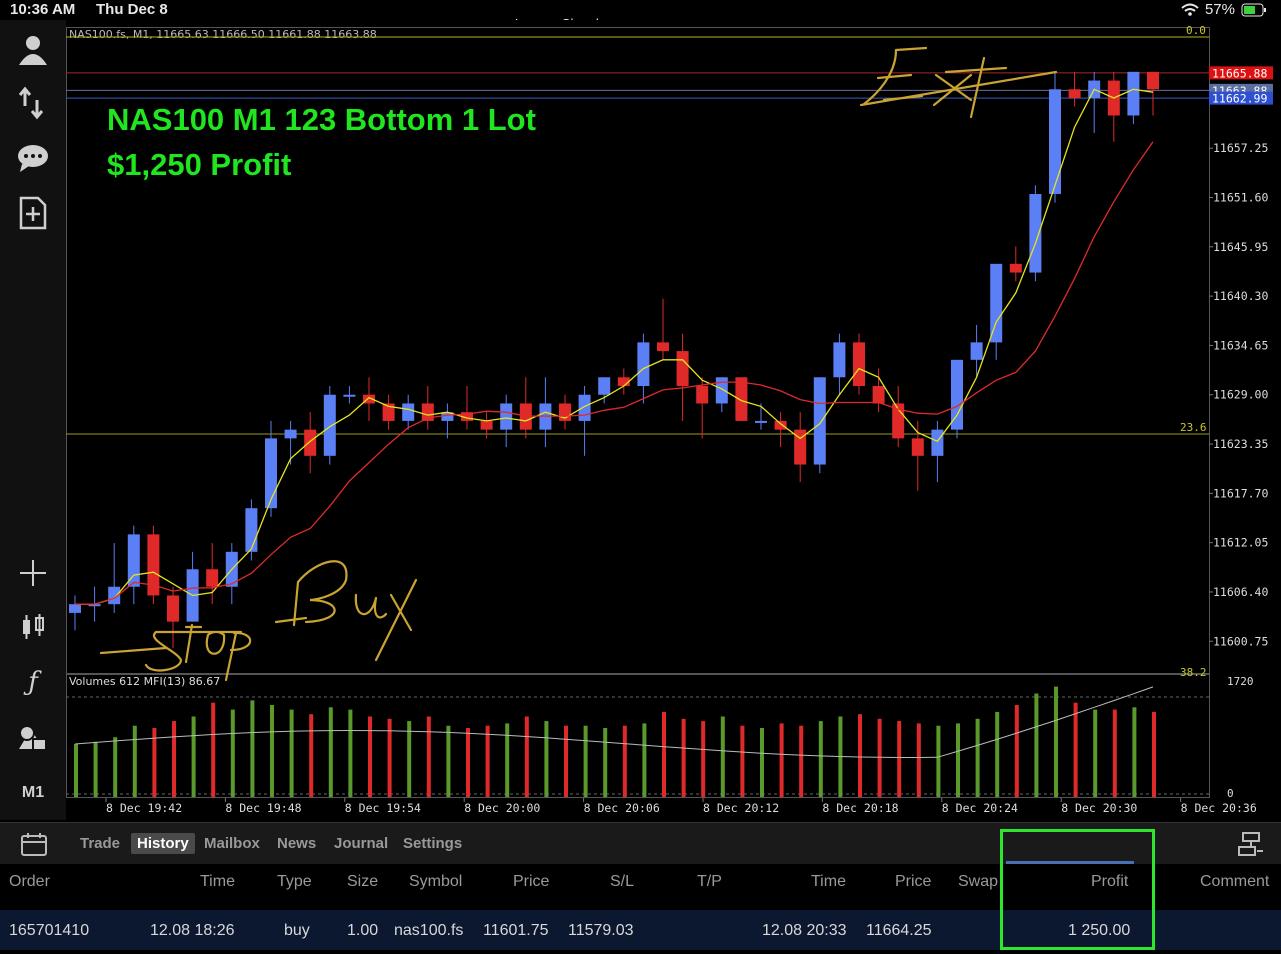 The image size is (1281, 954). What do you see at coordinates (49, 930) in the screenshot?
I see `cell-order: 165701410` at bounding box center [49, 930].